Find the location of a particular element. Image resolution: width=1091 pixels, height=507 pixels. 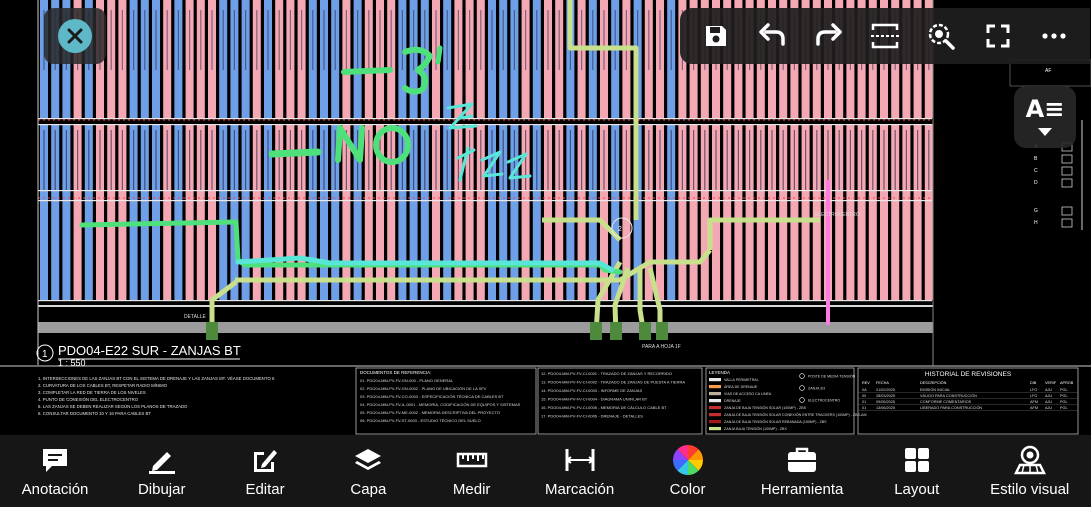

svg-text: VIAS DE ACCESO CA LINEA is located at coordinates (748, 394).